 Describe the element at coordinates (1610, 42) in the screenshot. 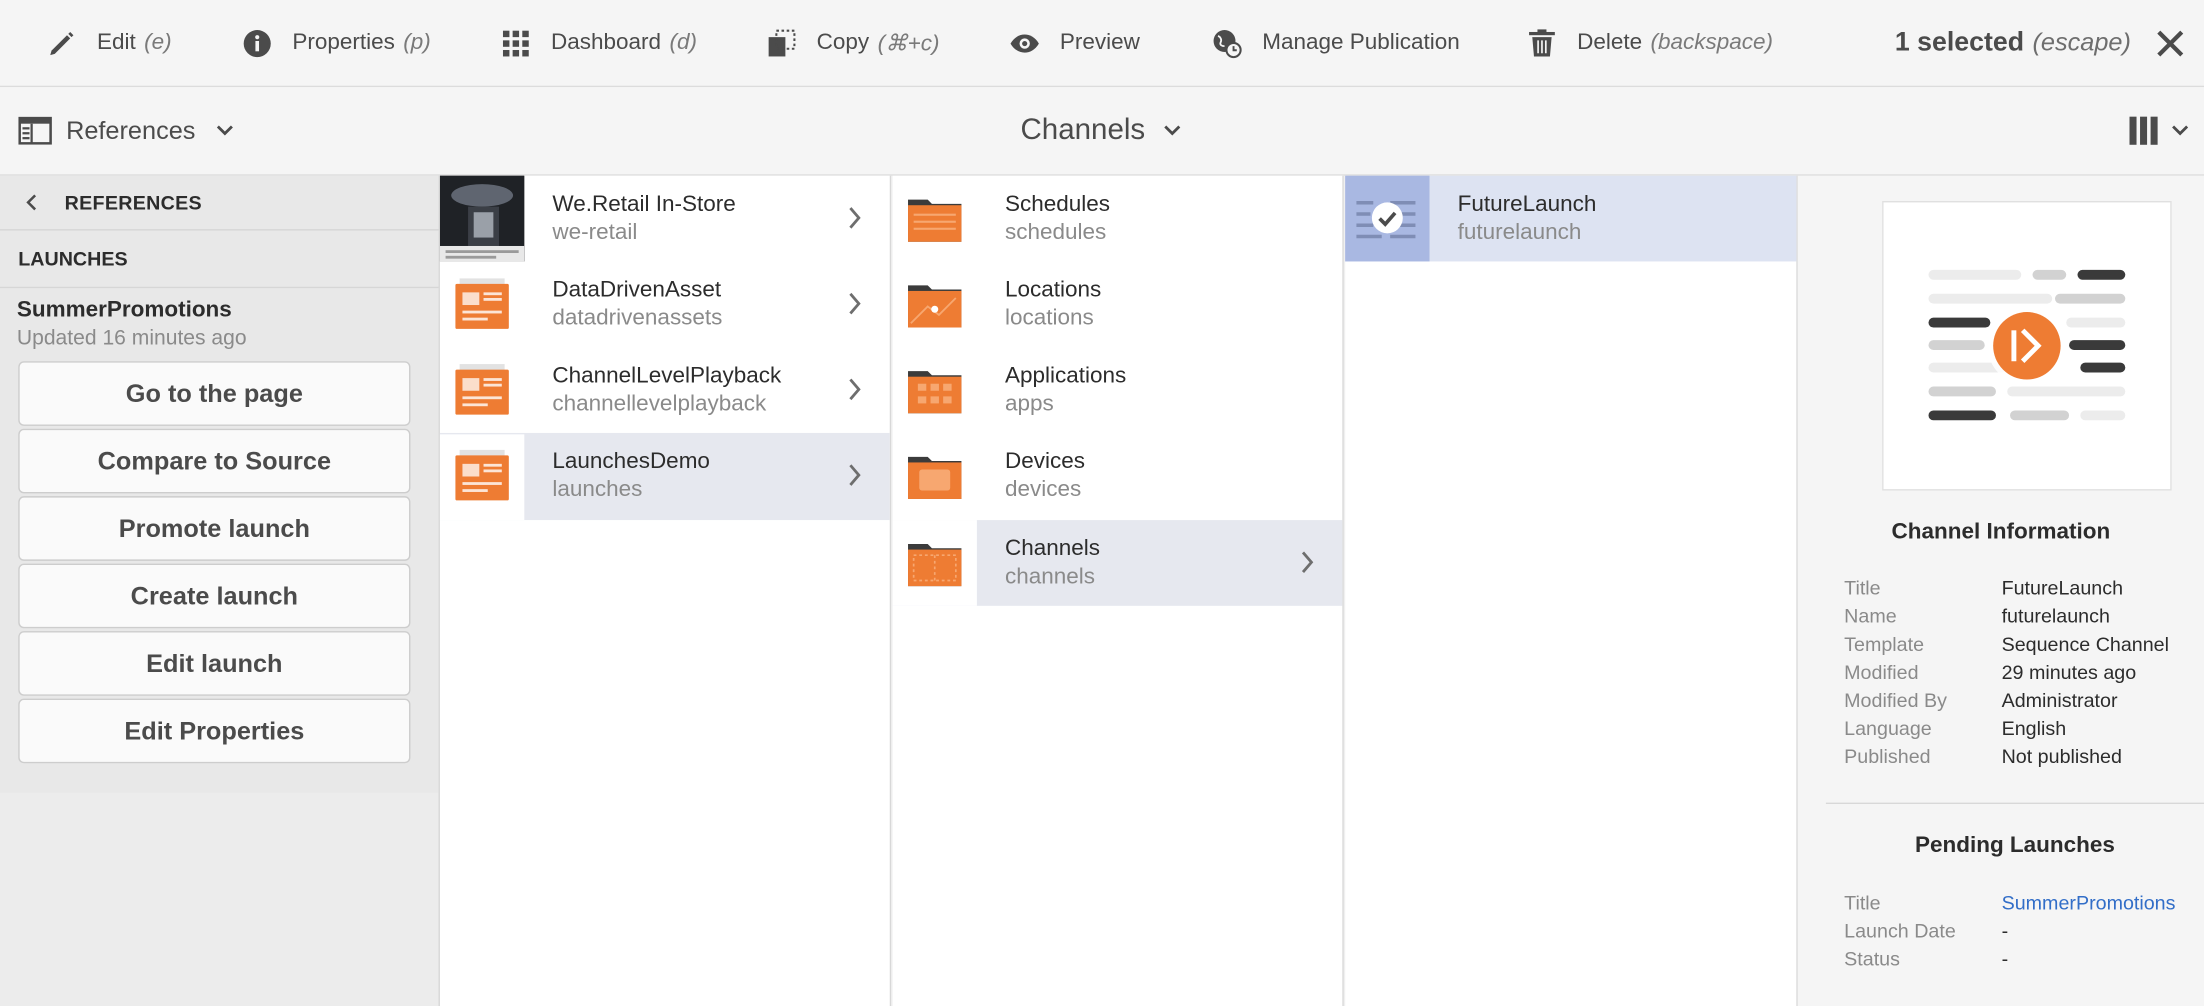

I see `delete-label: Delete` at that location.